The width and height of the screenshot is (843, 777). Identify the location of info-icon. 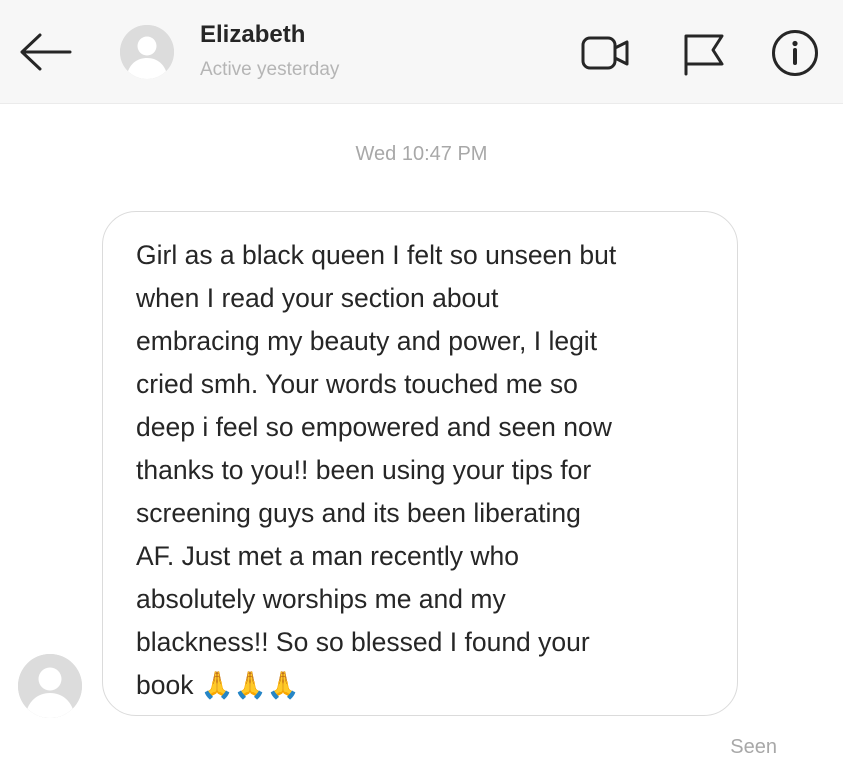
(795, 53).